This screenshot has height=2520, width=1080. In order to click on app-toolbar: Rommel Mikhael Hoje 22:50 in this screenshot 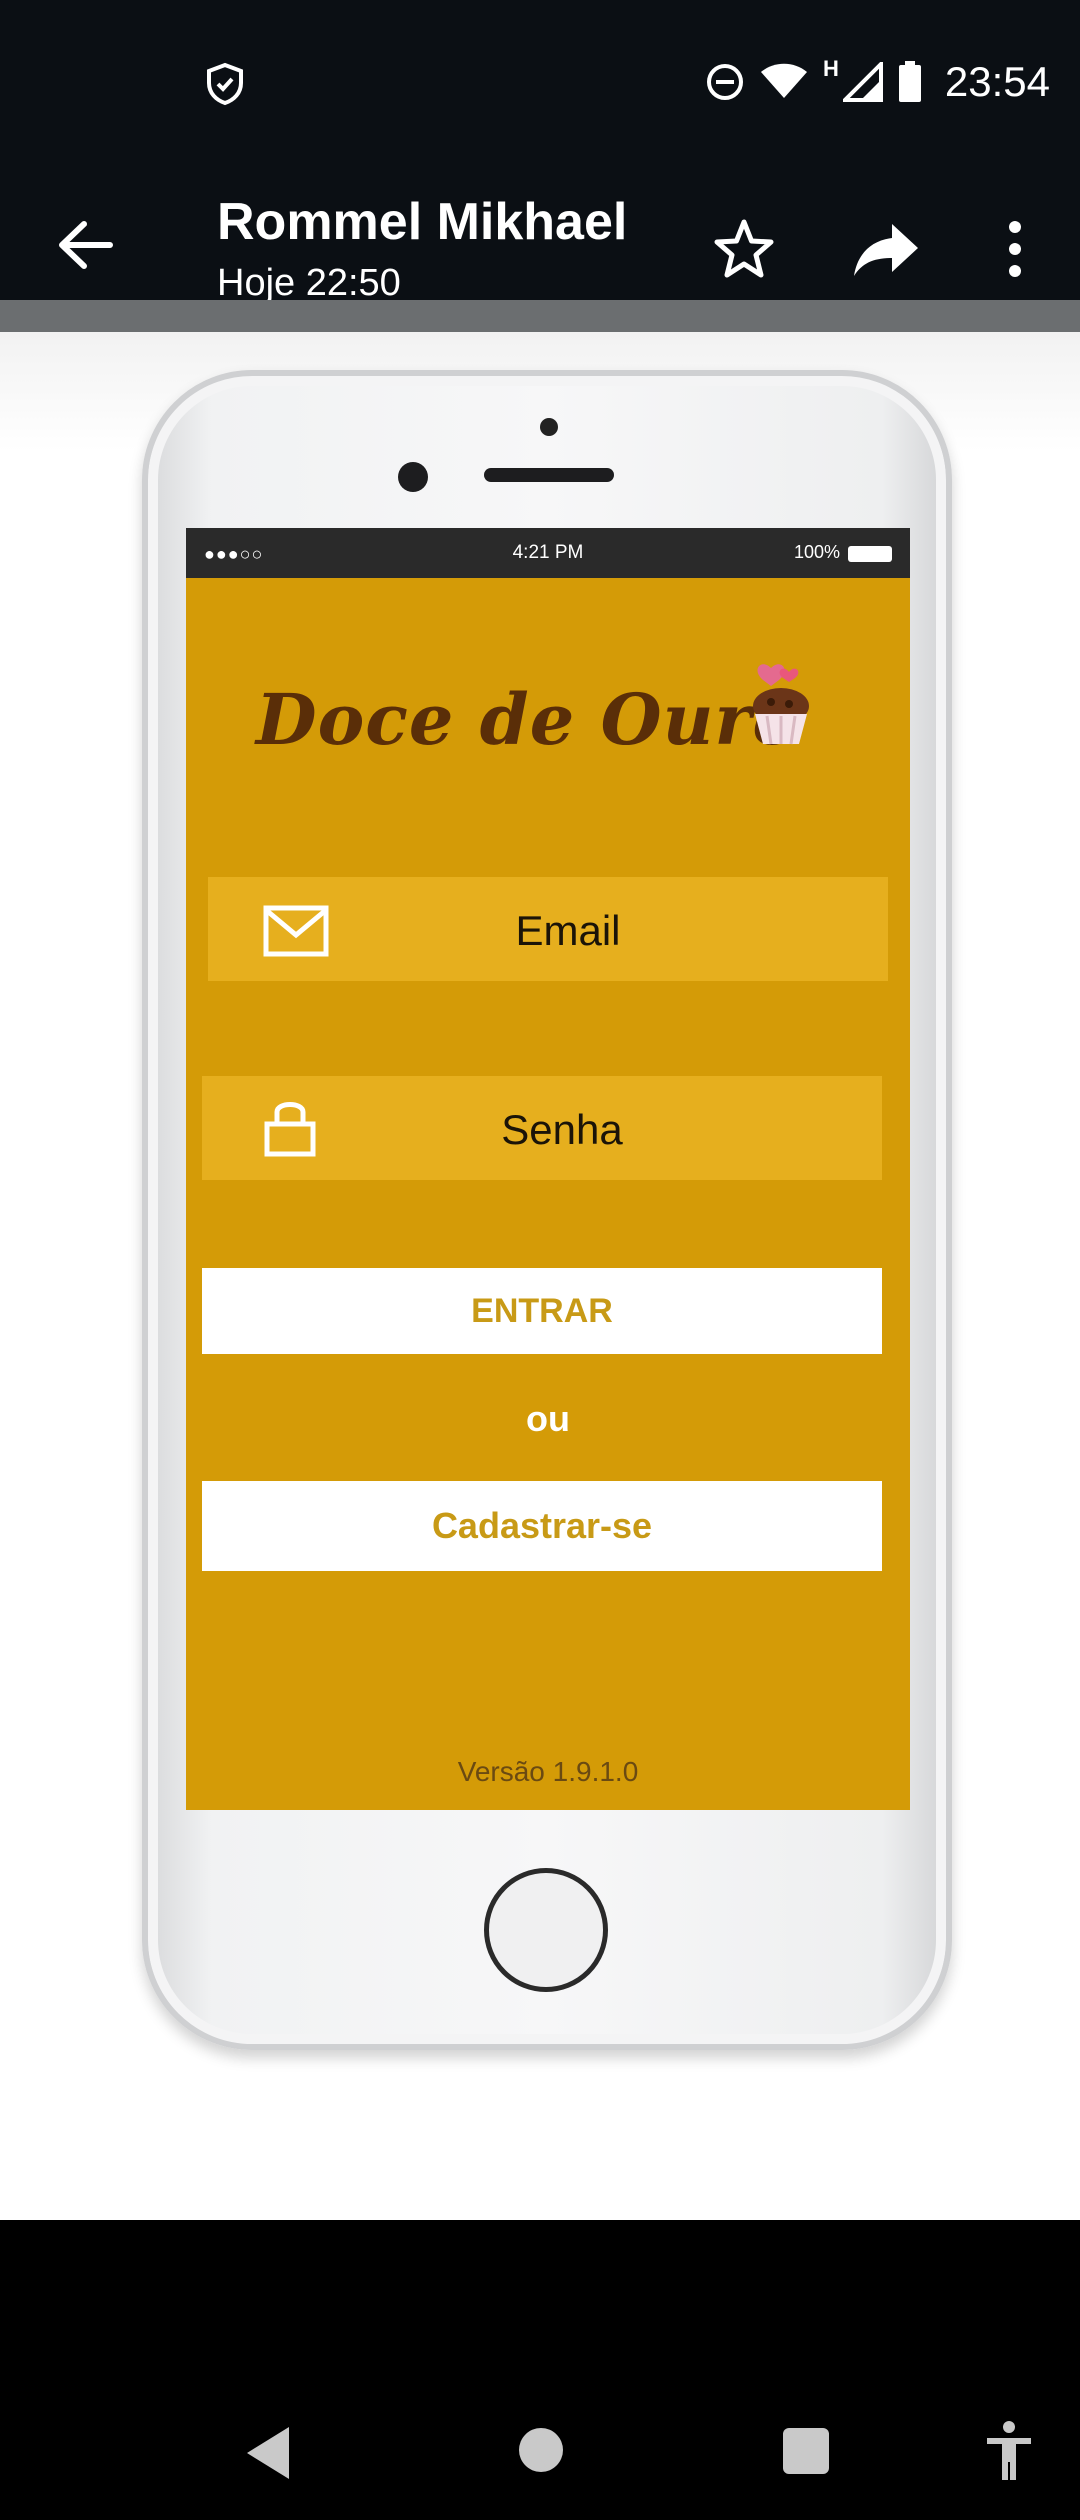, I will do `click(540, 237)`.